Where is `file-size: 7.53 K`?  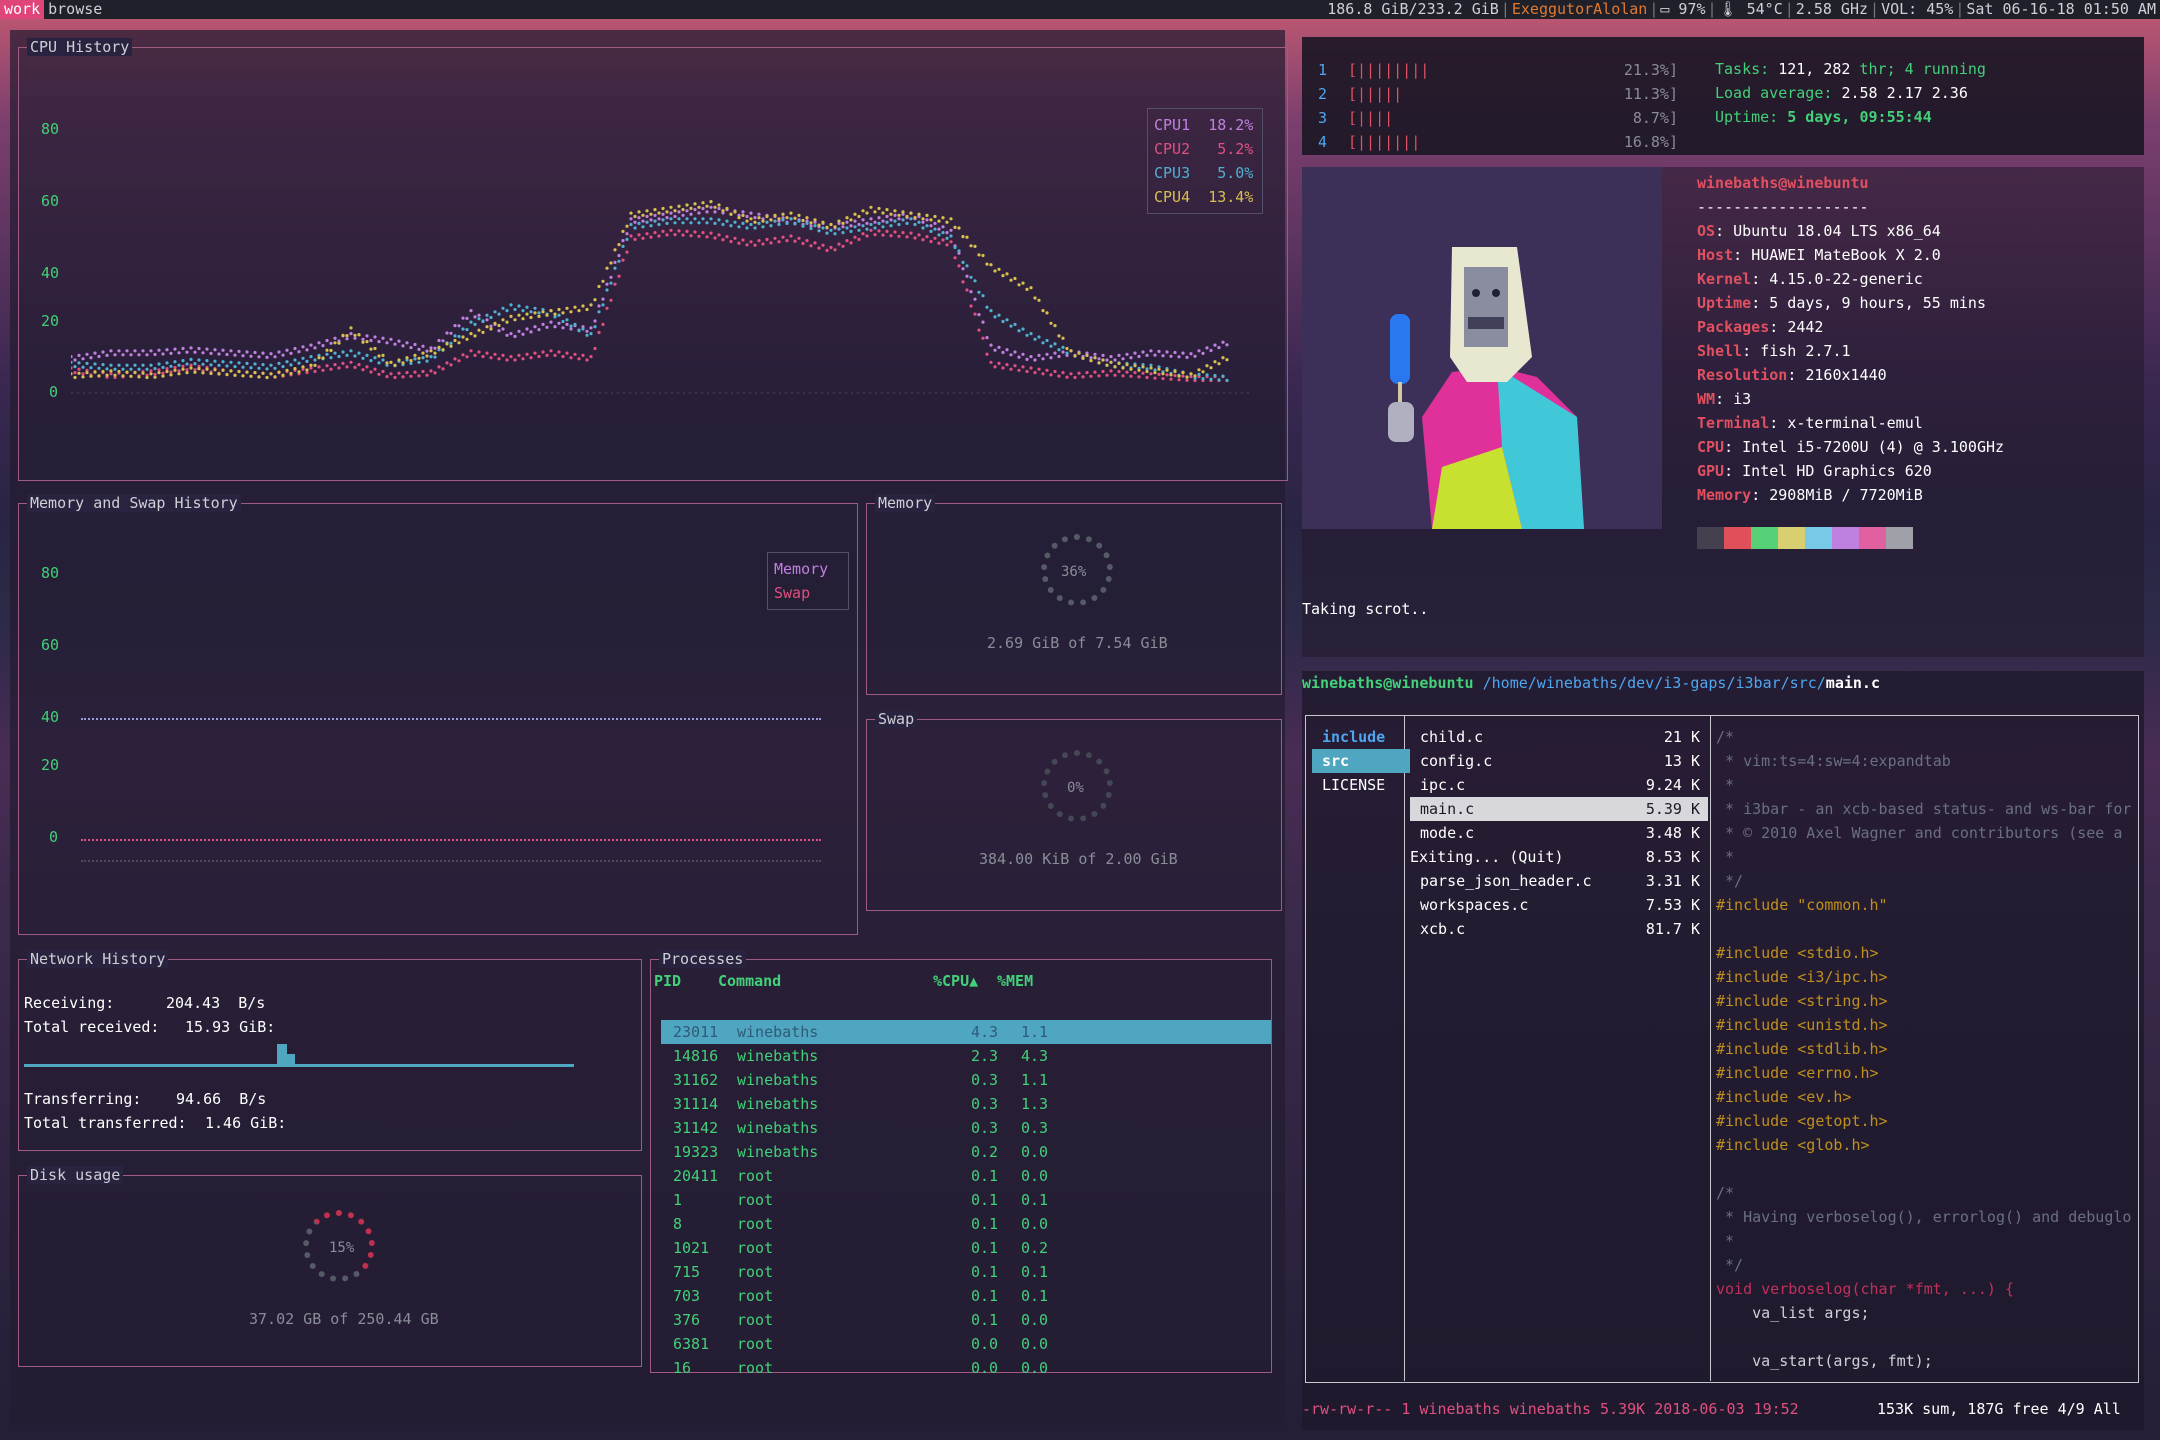
file-size: 7.53 K is located at coordinates (1672, 905).